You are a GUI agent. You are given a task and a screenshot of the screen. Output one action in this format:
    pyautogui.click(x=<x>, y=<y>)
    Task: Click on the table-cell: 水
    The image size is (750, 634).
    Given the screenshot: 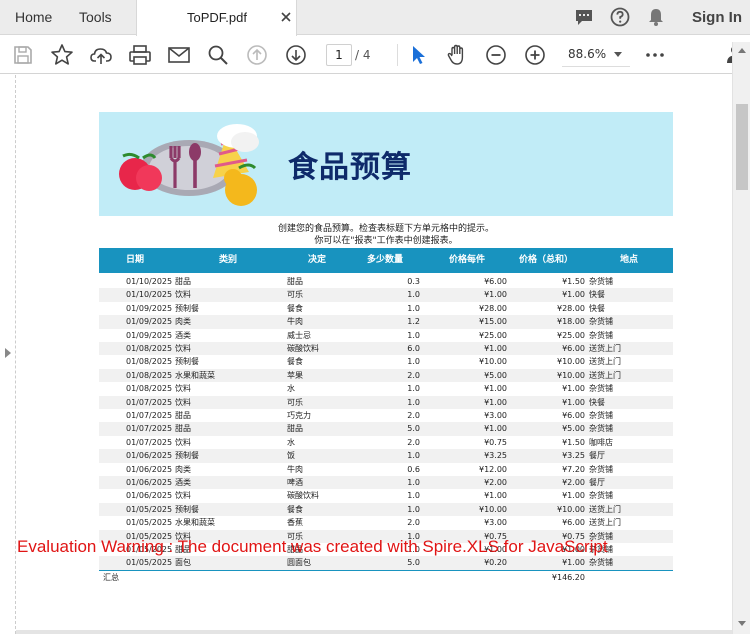 What is the action you would take?
    pyautogui.click(x=291, y=389)
    